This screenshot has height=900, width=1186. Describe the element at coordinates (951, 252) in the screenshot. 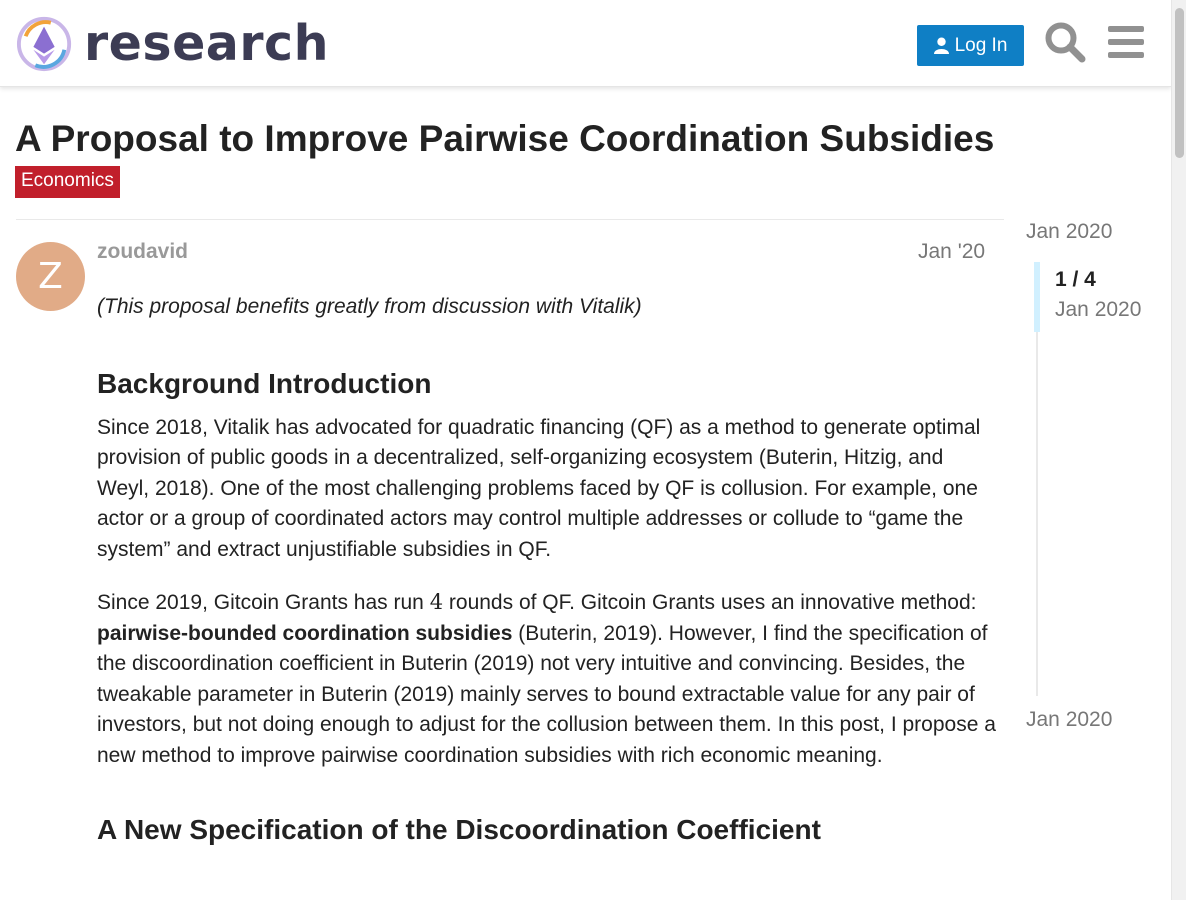

I see `post-date: Jan '20` at that location.